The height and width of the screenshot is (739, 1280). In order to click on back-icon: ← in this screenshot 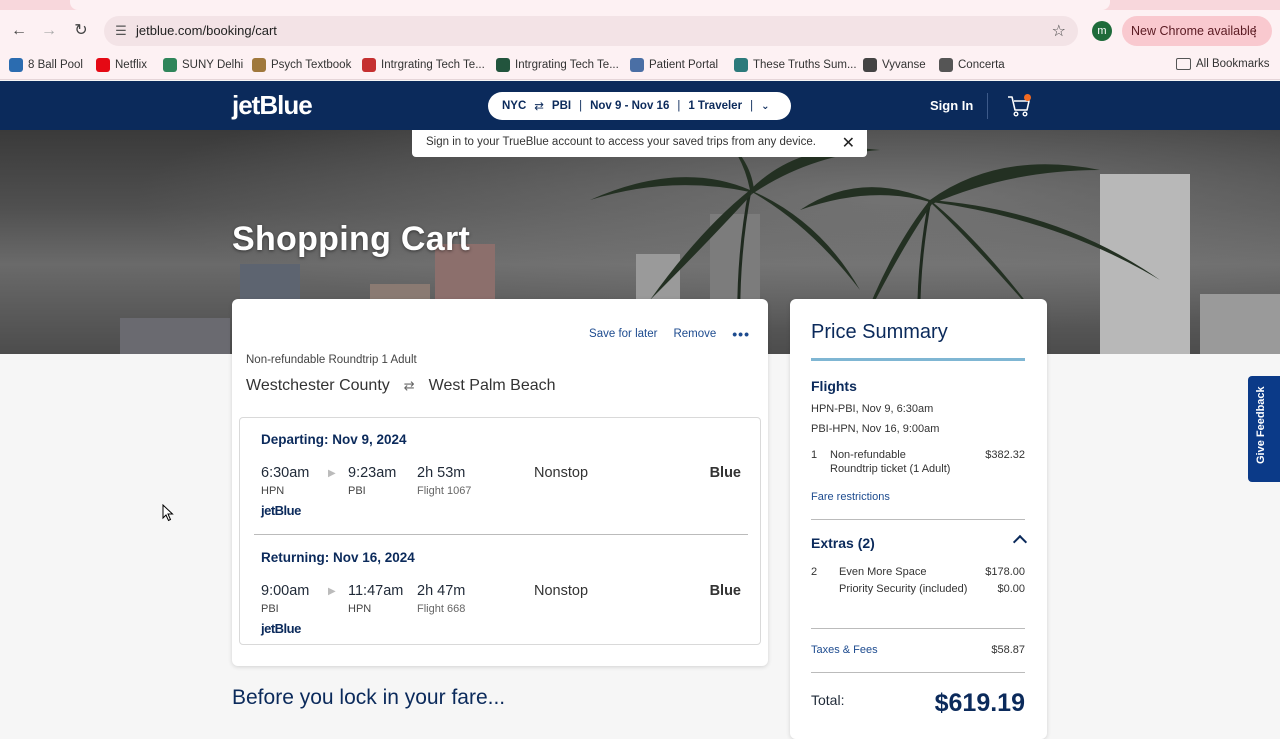, I will do `click(19, 31)`.